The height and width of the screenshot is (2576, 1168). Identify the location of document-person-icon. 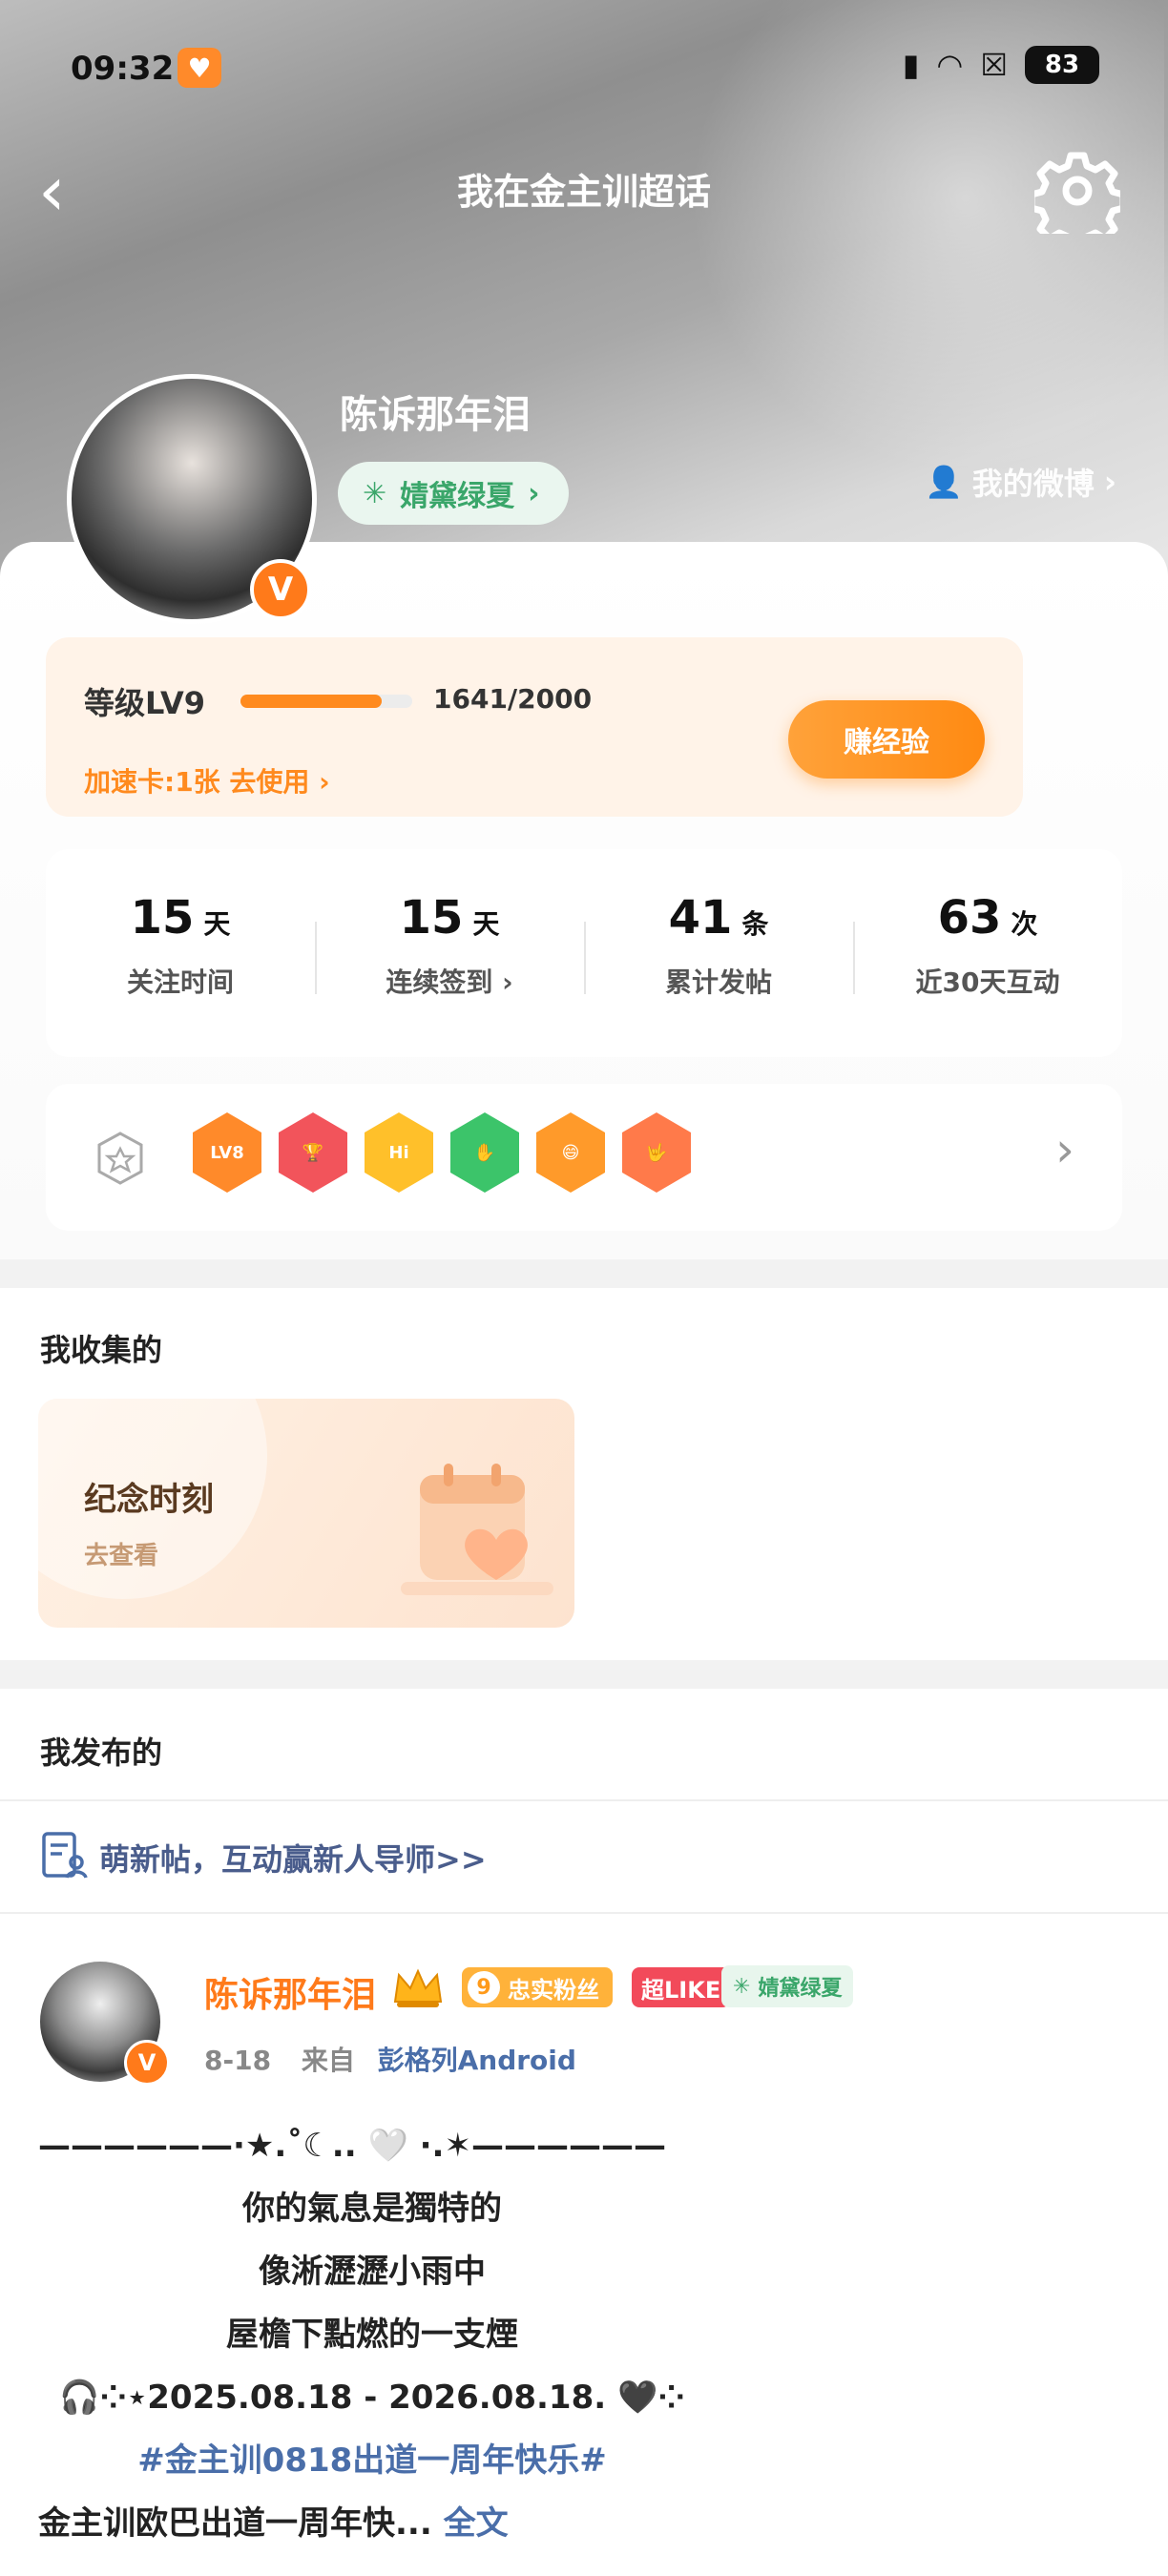
(65, 1855).